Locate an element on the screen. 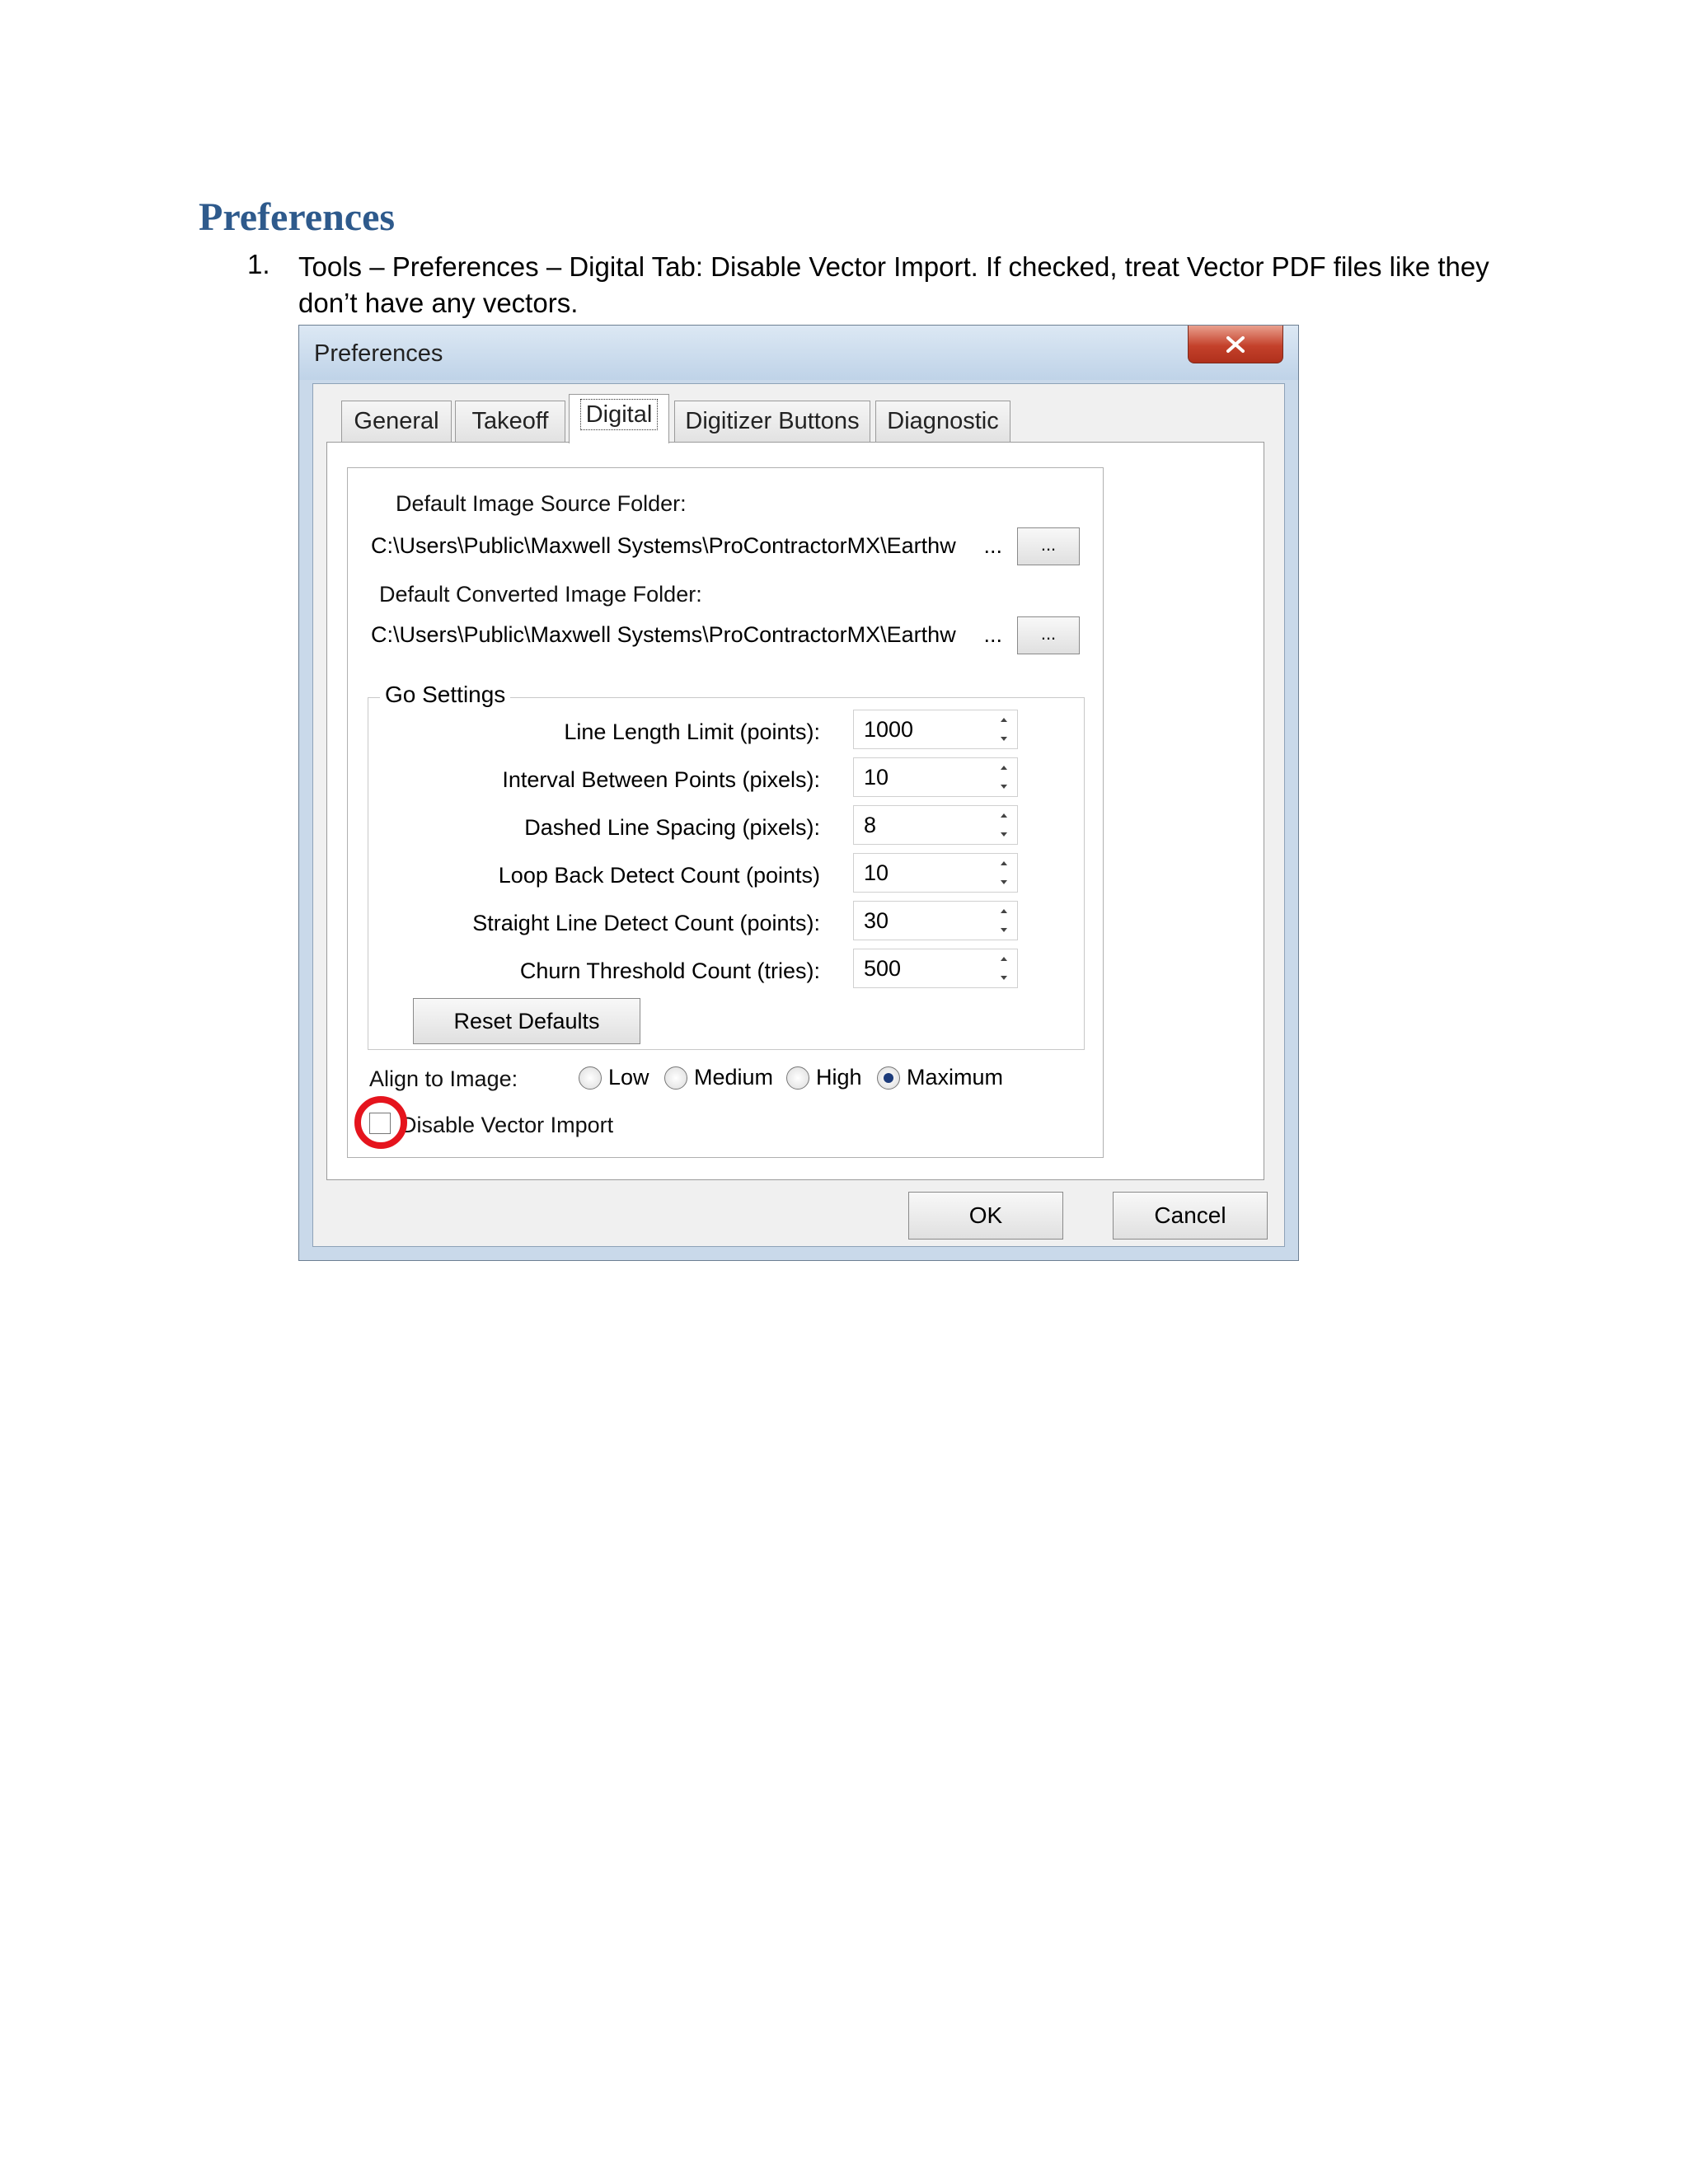 Image resolution: width=1688 pixels, height=2184 pixels. source-folder-label: Default Image Source Folder: is located at coordinates (541, 503).